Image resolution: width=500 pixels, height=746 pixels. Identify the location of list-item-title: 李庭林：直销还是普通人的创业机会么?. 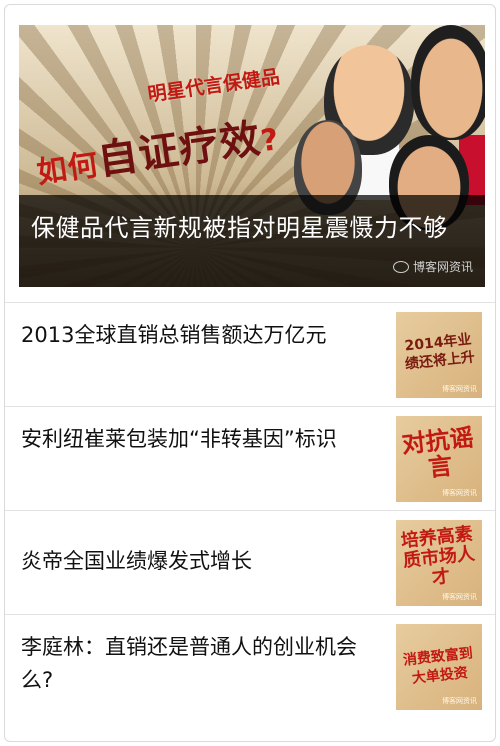
(196, 664).